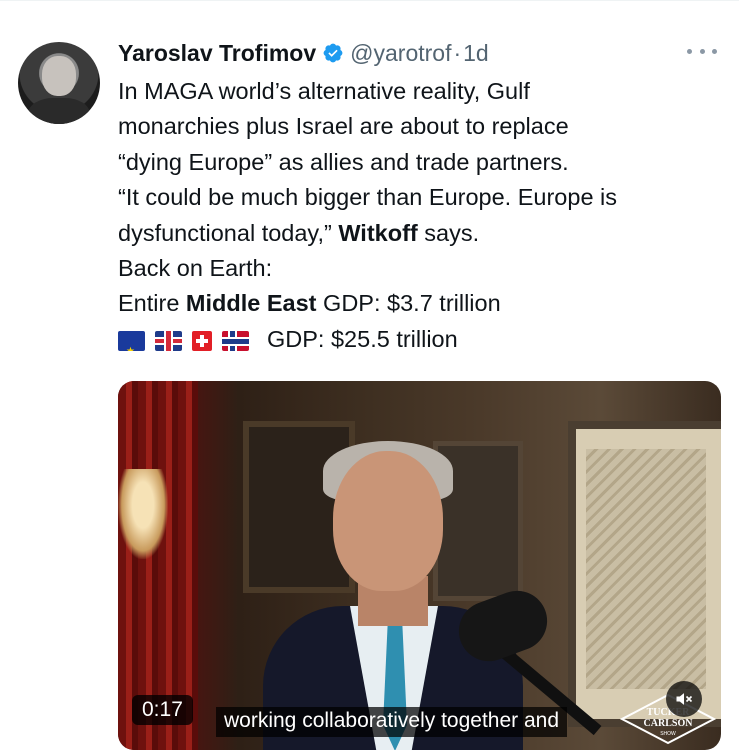 The height and width of the screenshot is (750, 739). Describe the element at coordinates (131, 340) in the screenshot. I see `eu-flag-icon` at that location.